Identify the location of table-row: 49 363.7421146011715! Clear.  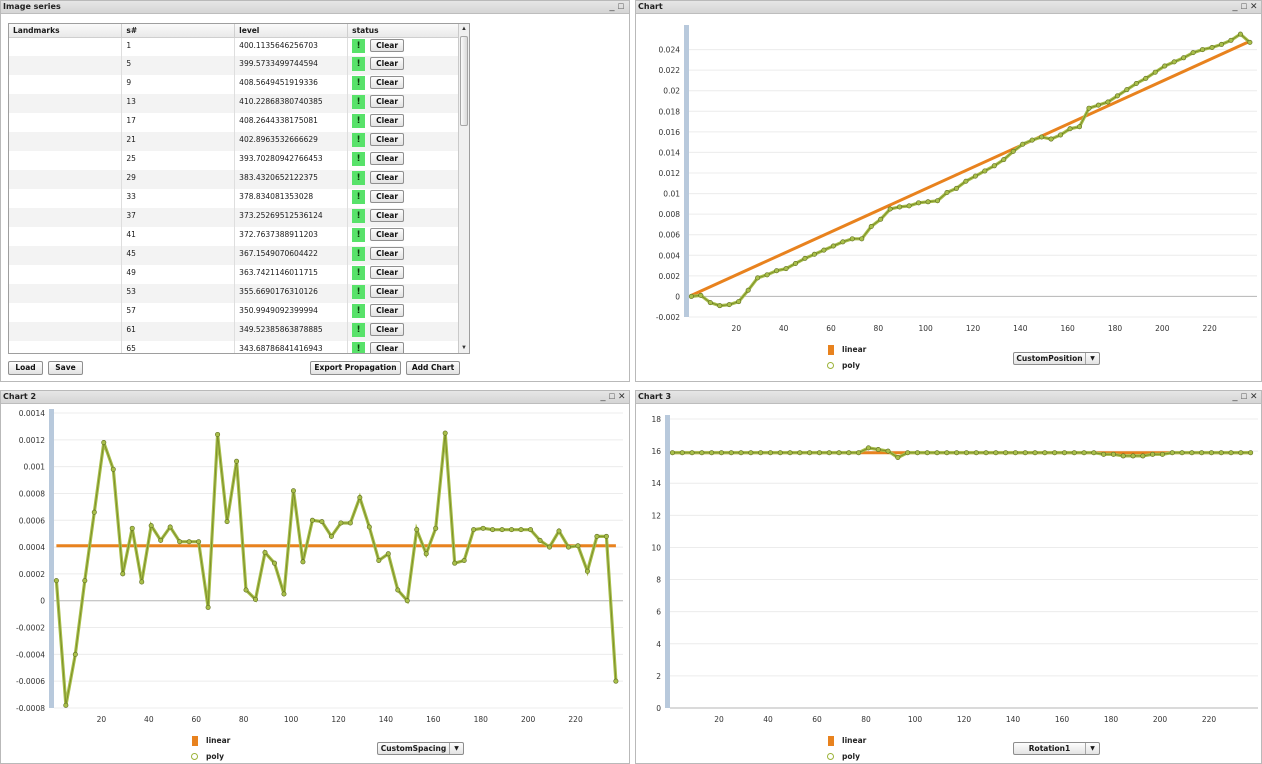
(234, 274).